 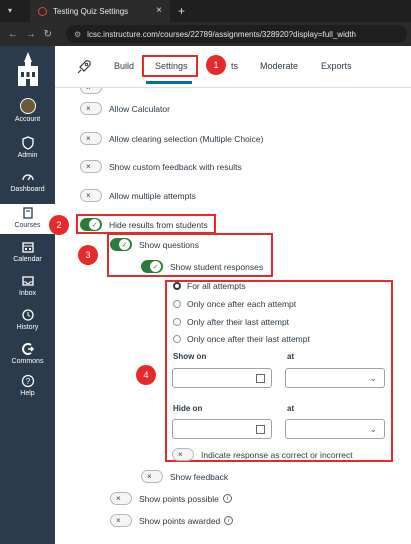 I want to click on tab-menu-icon: ▾, so click(x=10, y=10).